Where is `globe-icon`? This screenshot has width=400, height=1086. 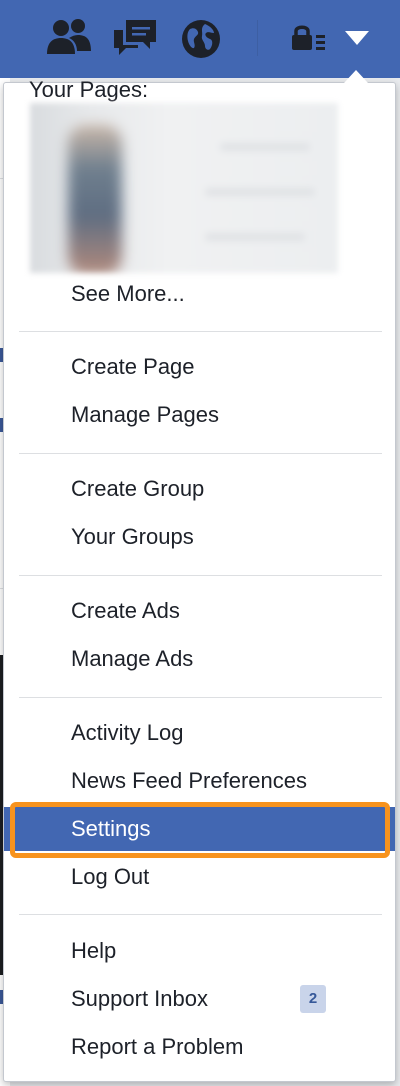 globe-icon is located at coordinates (201, 39).